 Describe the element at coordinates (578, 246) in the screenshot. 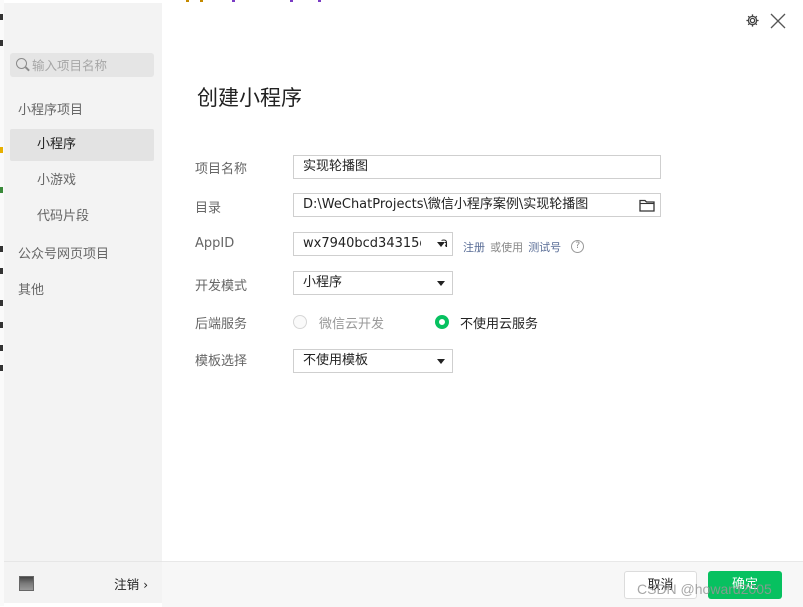

I see `help-icon: ?` at that location.